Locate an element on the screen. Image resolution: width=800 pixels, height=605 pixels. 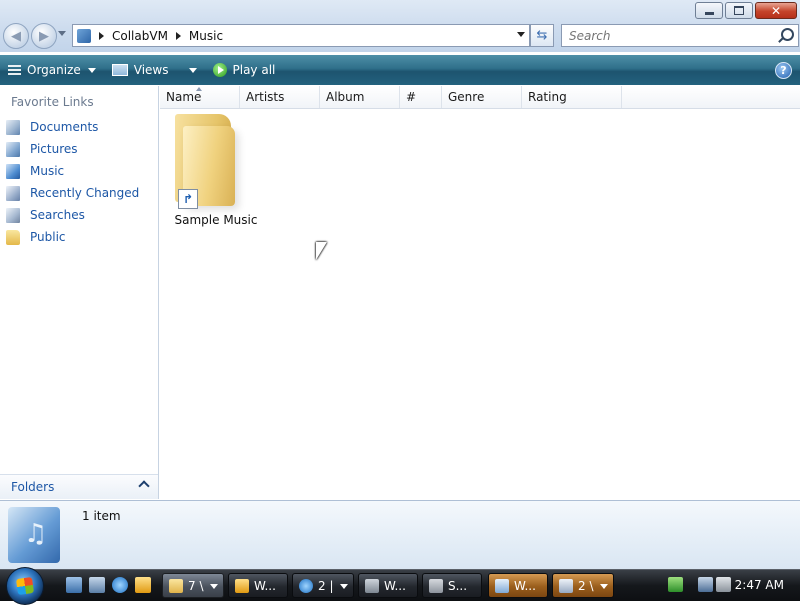
back-button: ◀ is located at coordinates (16, 36).